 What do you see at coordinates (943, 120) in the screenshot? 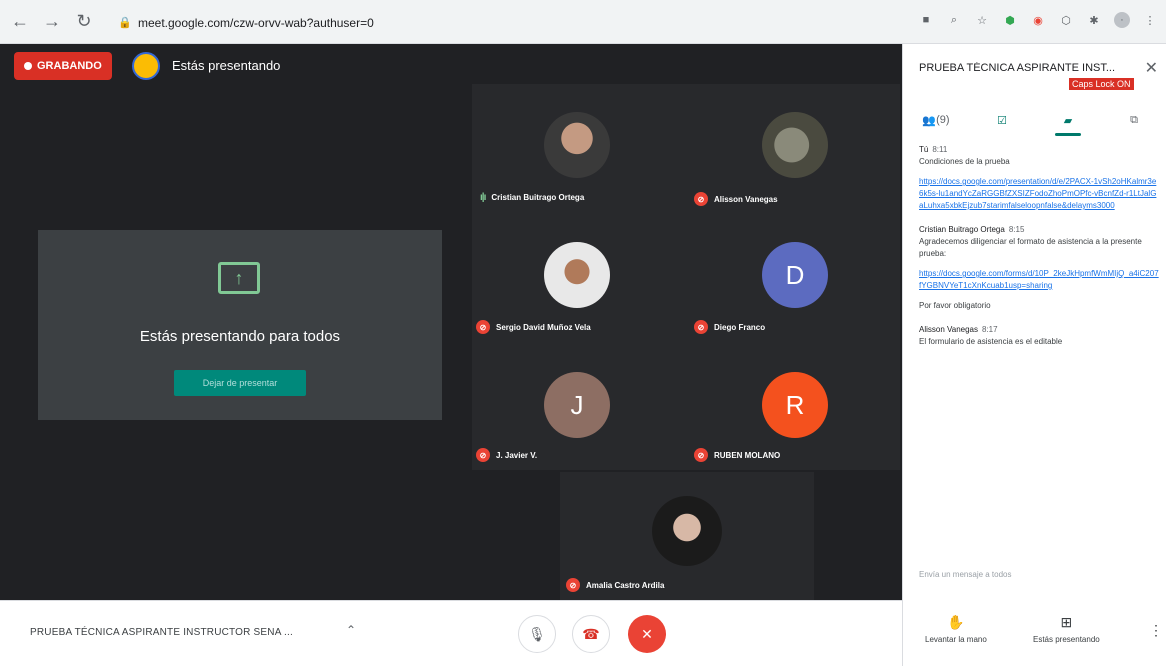
I see `people-count: (9)` at bounding box center [943, 120].